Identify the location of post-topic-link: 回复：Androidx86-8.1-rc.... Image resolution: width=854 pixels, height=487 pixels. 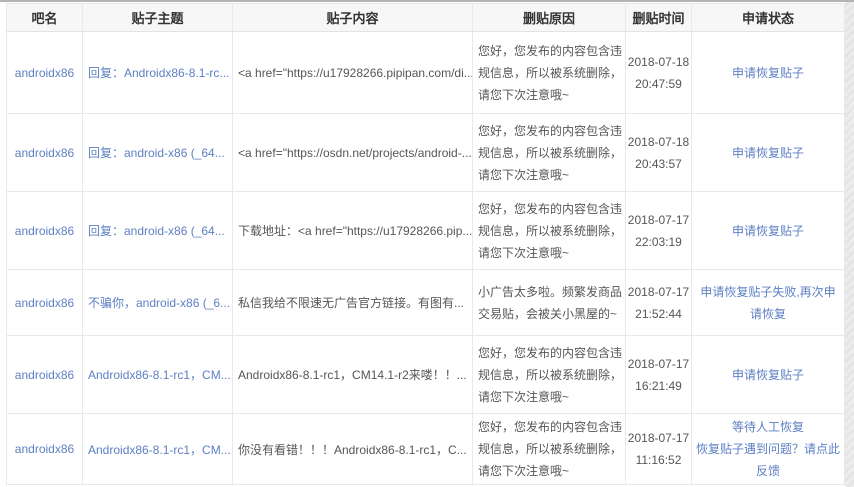
(158, 73).